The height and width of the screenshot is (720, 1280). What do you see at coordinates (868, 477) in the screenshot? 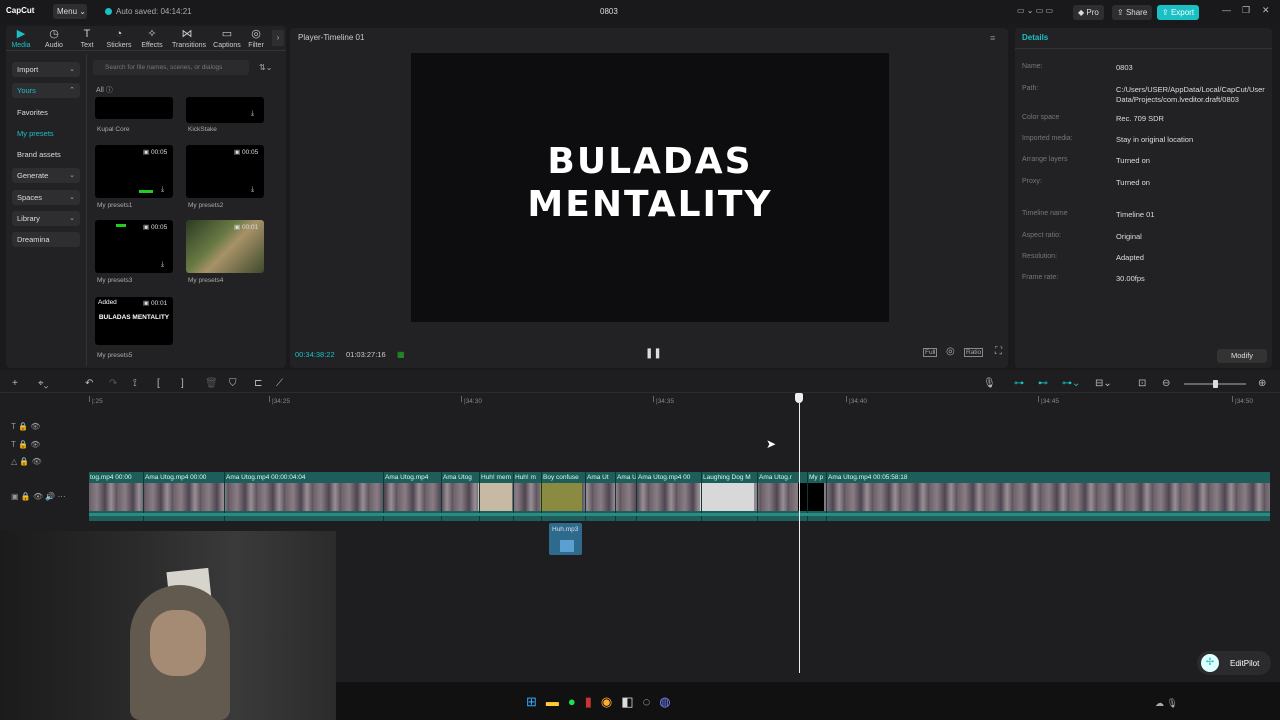
I see `clip-label: Ama Utog.mp4 00:05:58:18` at bounding box center [868, 477].